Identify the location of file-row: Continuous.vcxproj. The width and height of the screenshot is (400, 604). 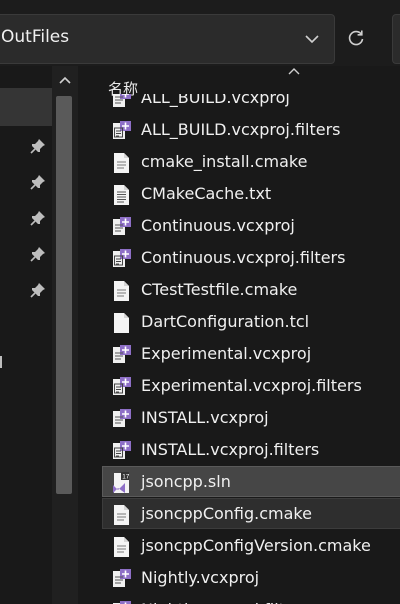
(251, 225).